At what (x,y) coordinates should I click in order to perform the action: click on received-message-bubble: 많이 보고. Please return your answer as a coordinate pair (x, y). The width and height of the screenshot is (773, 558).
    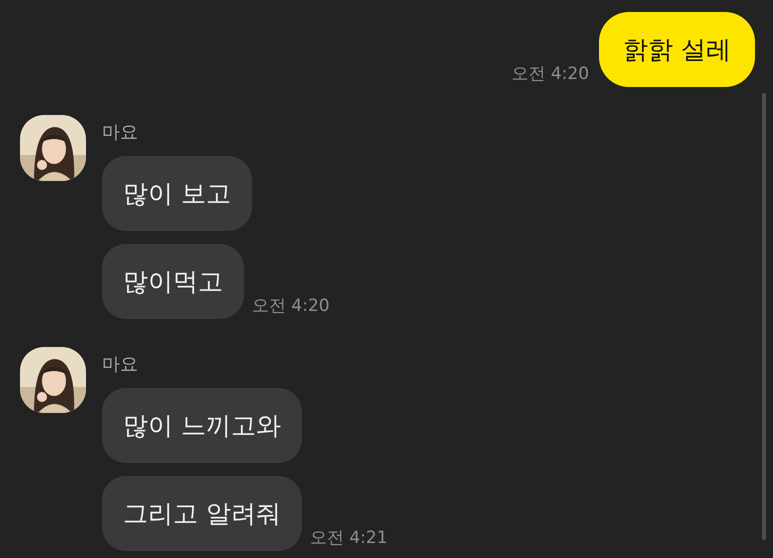
    Looking at the image, I should click on (177, 193).